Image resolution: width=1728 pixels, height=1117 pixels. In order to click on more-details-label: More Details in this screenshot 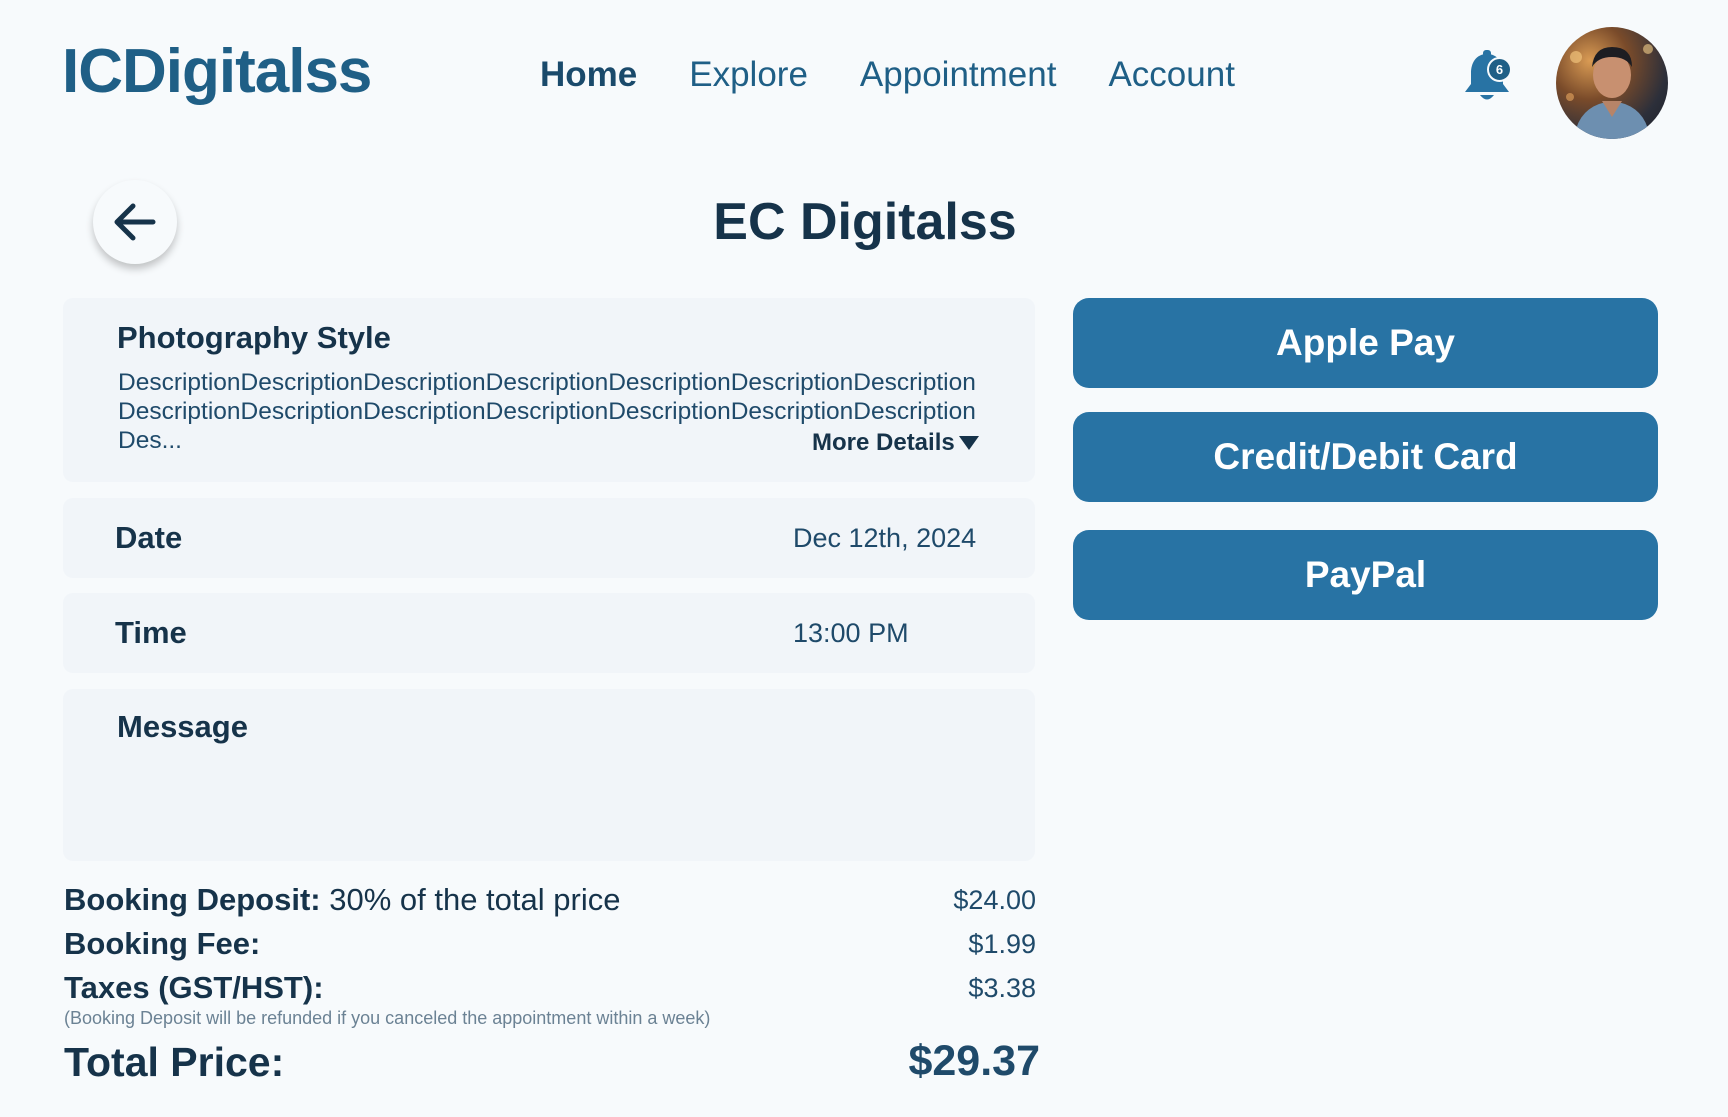, I will do `click(883, 442)`.